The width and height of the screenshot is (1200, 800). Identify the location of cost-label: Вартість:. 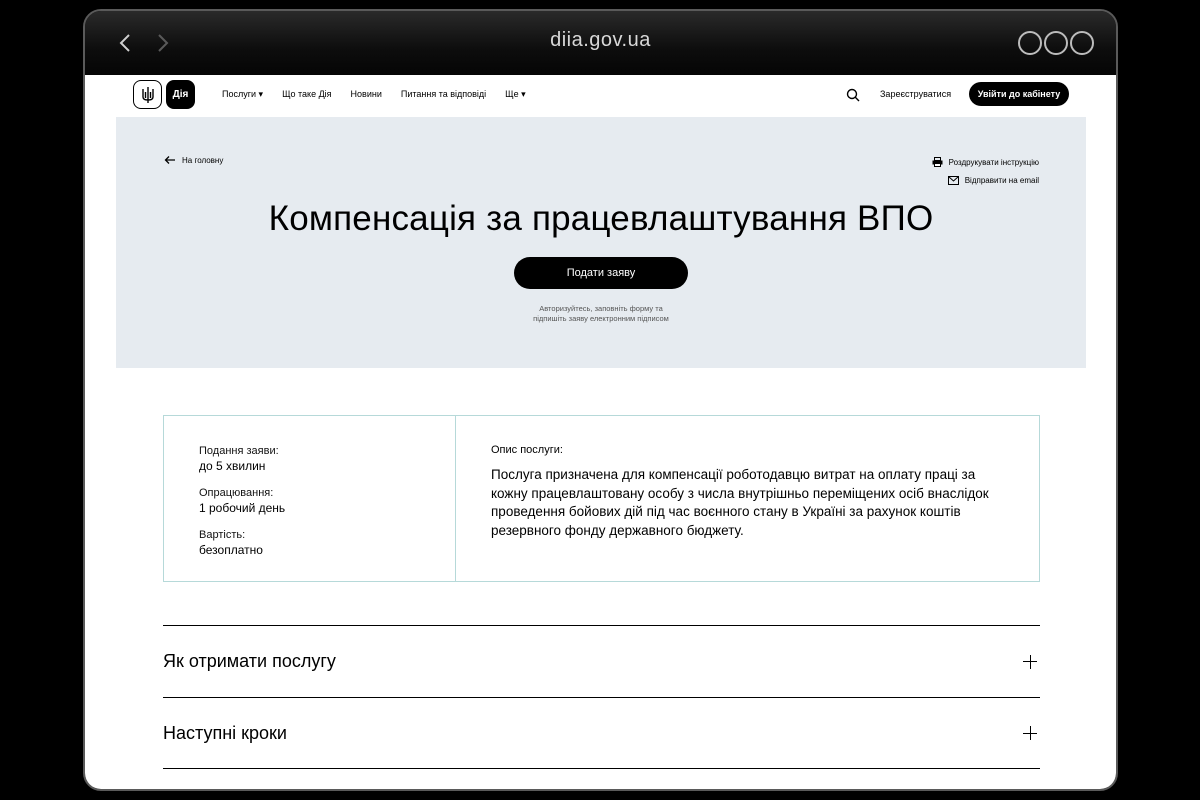
(222, 535).